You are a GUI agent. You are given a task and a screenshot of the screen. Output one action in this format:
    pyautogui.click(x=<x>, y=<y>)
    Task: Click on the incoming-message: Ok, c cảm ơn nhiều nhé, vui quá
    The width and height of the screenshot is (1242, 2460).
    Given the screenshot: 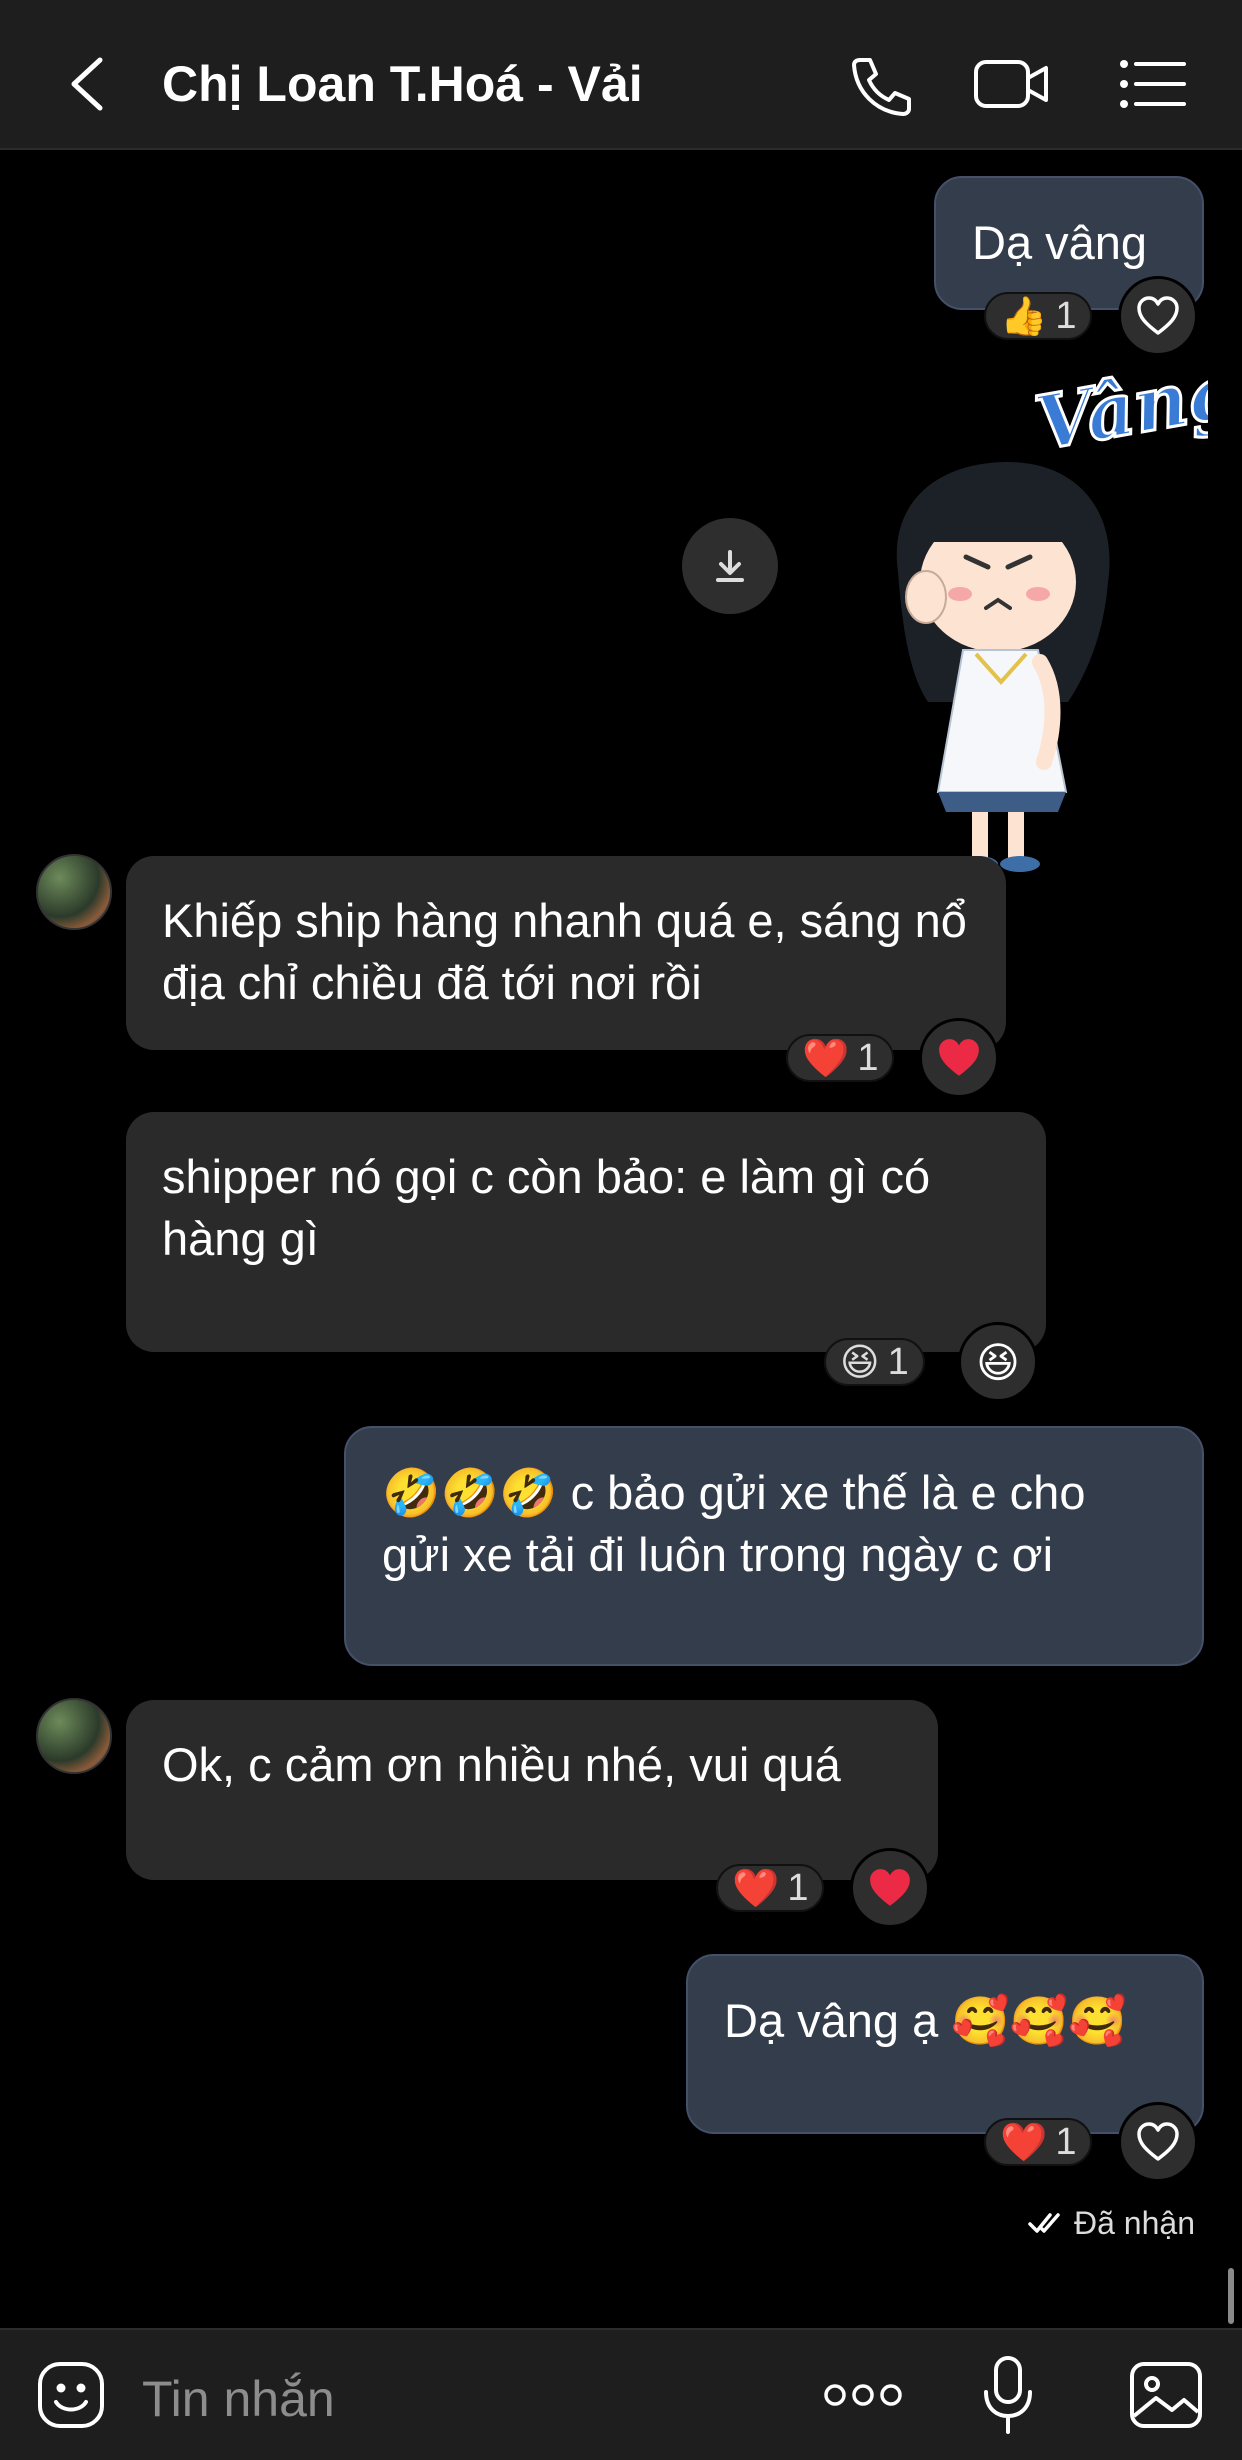 What is the action you would take?
    pyautogui.click(x=532, y=1790)
    